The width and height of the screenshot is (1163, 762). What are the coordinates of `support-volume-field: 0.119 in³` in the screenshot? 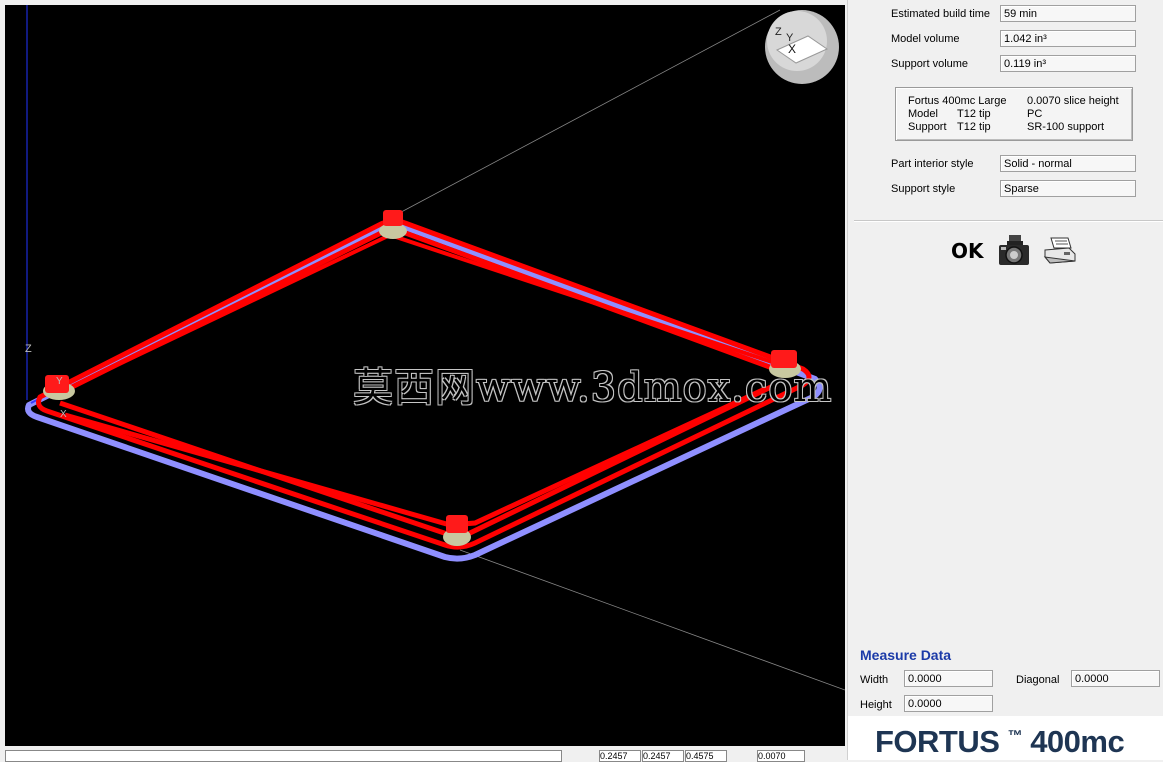 It's located at (1068, 63).